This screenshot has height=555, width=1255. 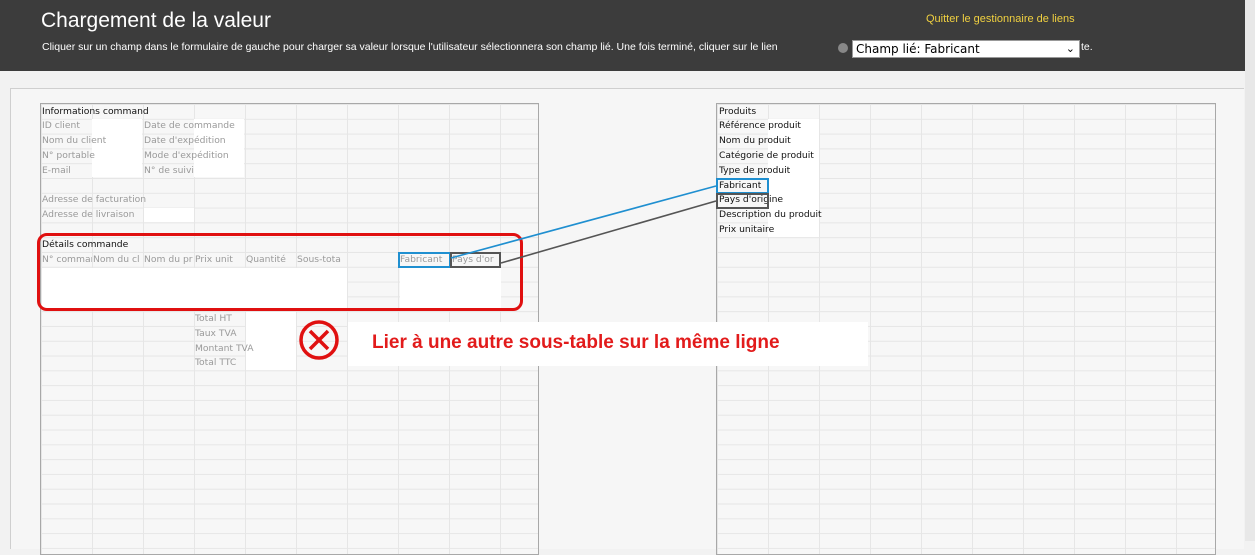 I want to click on link-line-dark, so click(x=608, y=232).